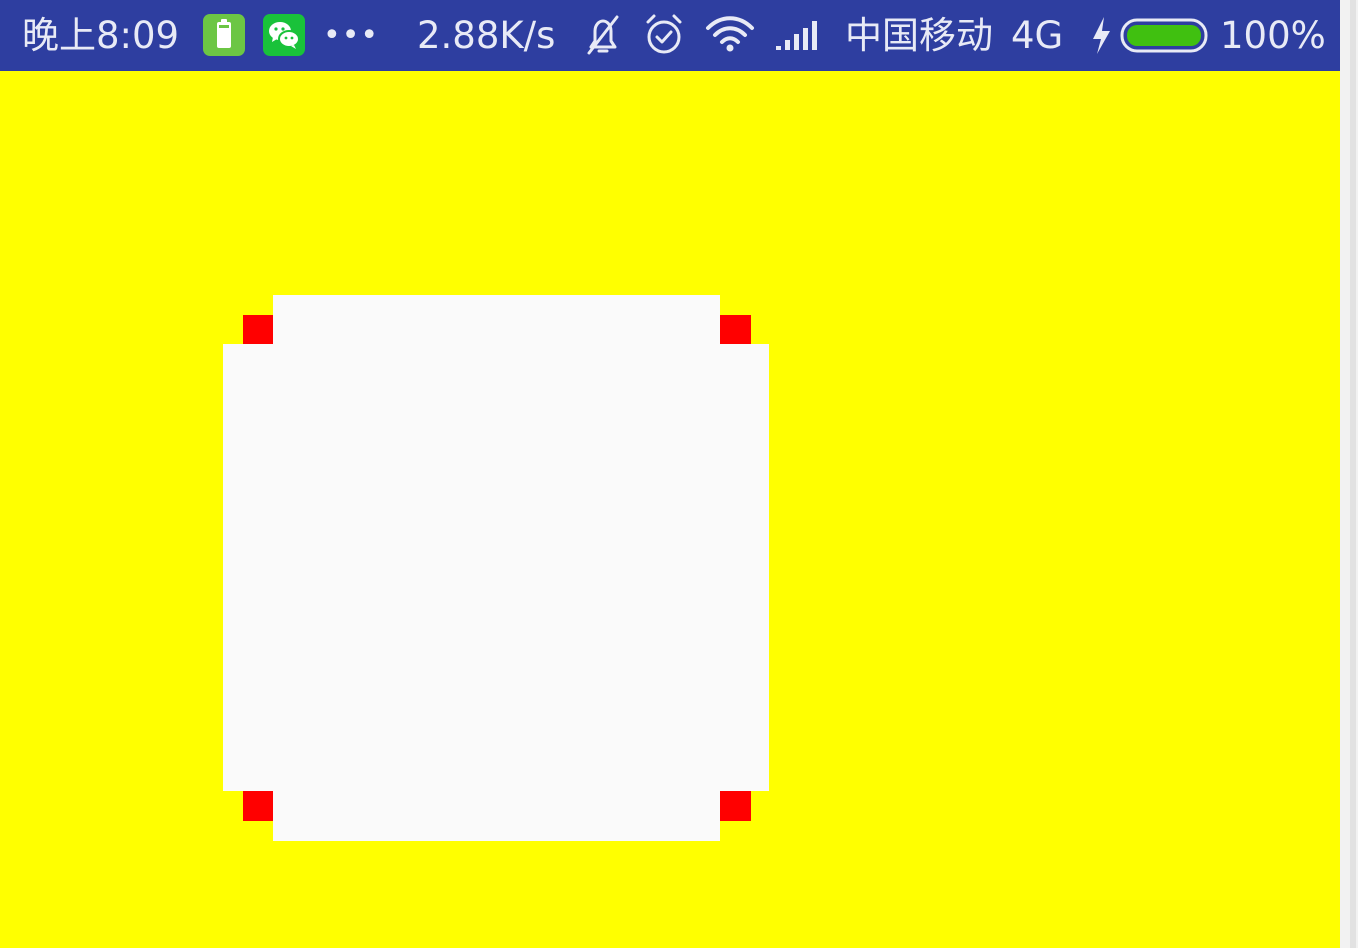 The height and width of the screenshot is (948, 1358). I want to click on carrier-name: 中国移动, so click(919, 35).